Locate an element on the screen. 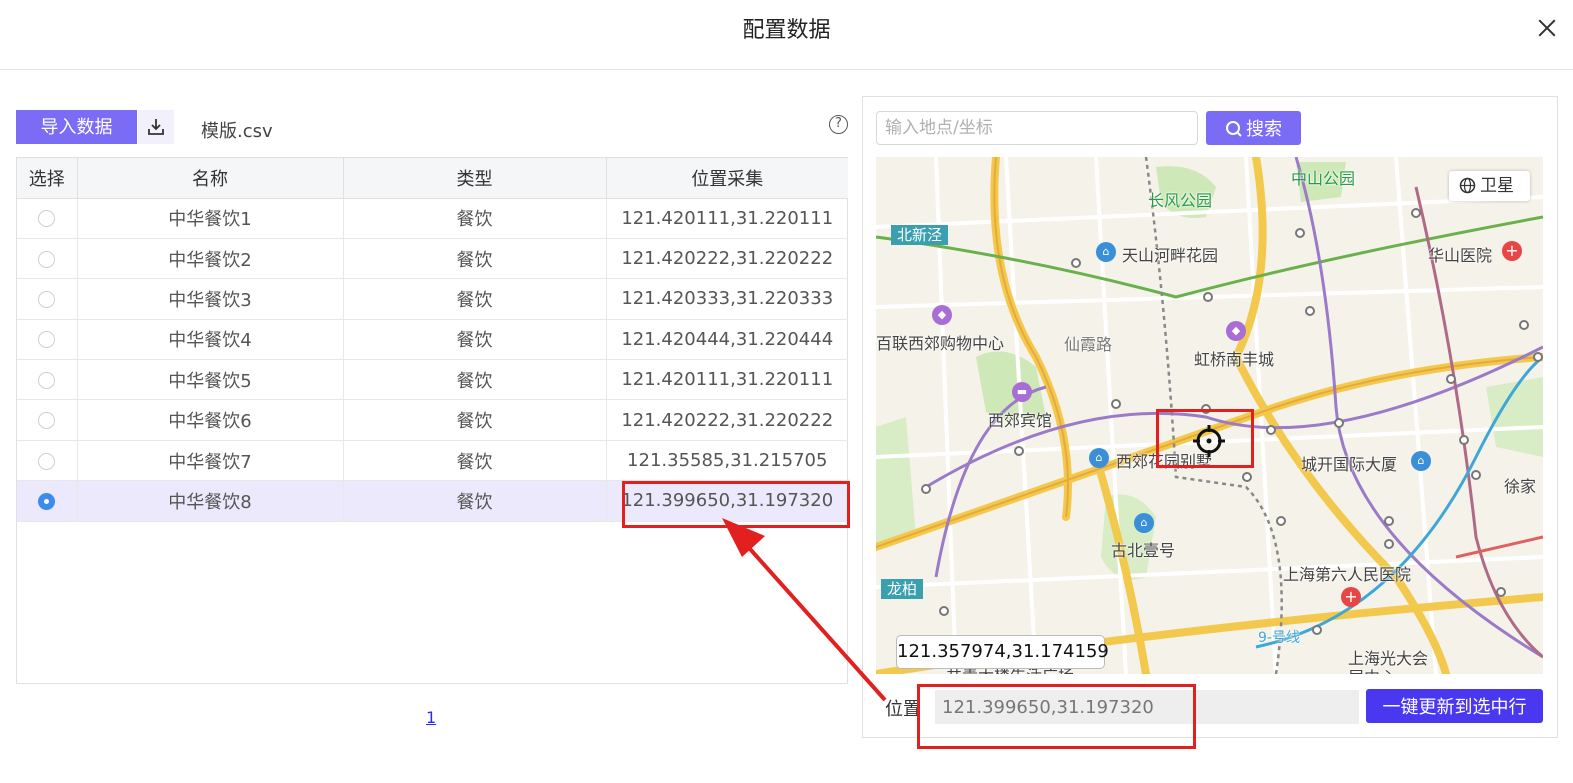 Image resolution: width=1573 pixels, height=783 pixels. annotation-arrow is located at coordinates (804, 610).